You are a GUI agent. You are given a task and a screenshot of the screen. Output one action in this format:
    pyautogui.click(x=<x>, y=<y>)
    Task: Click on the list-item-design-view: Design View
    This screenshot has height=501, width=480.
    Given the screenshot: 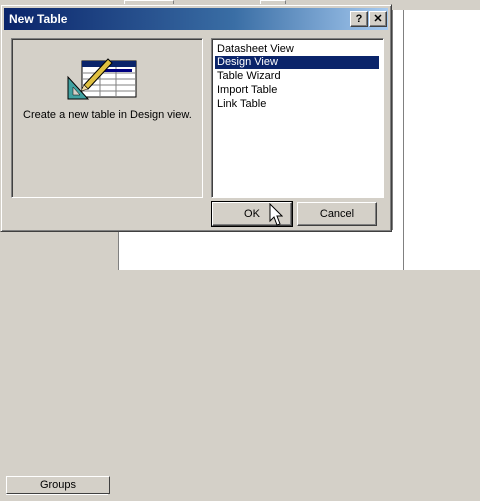 What is the action you would take?
    pyautogui.click(x=297, y=62)
    